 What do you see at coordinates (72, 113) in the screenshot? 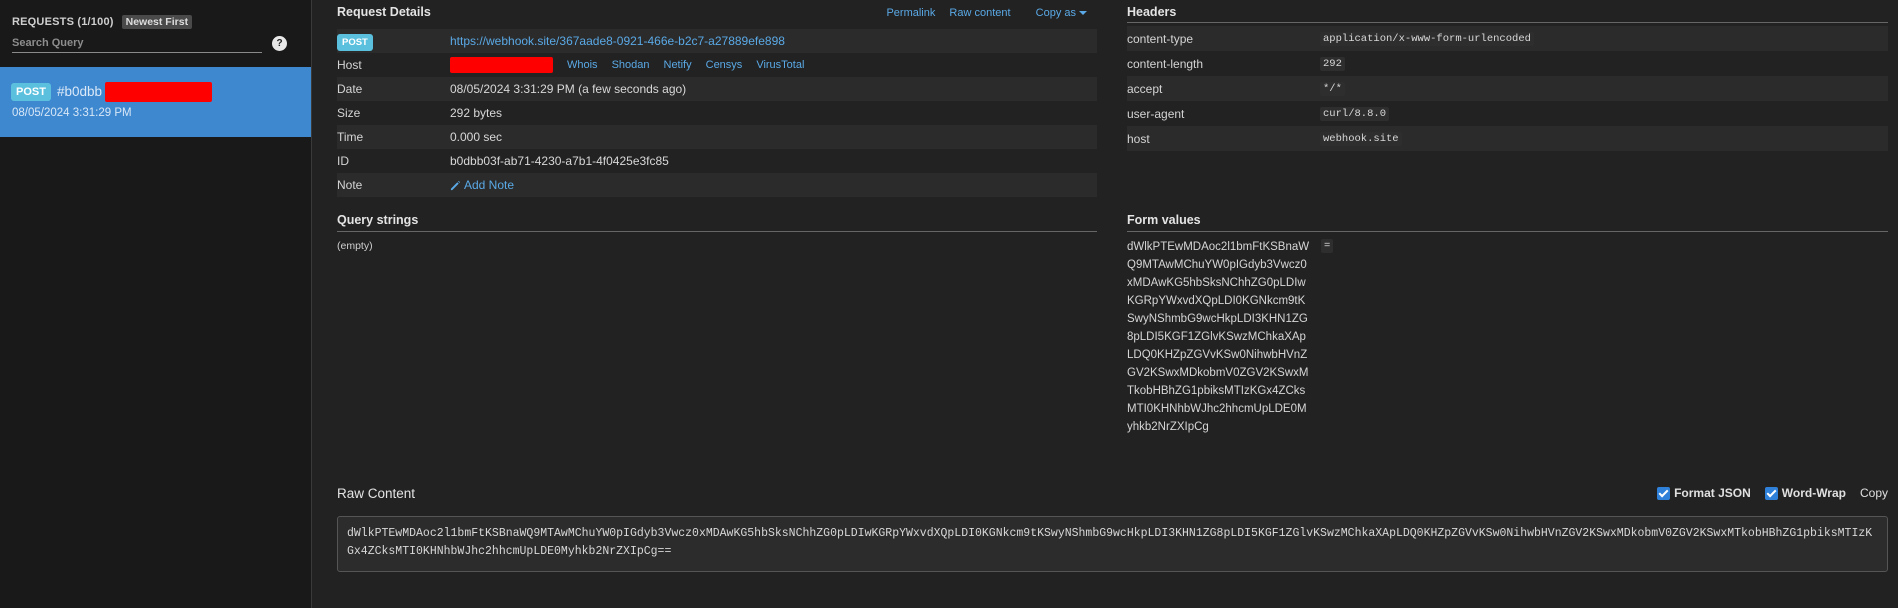
I see `request-date: 08/05/2024 3:31:29 PM` at bounding box center [72, 113].